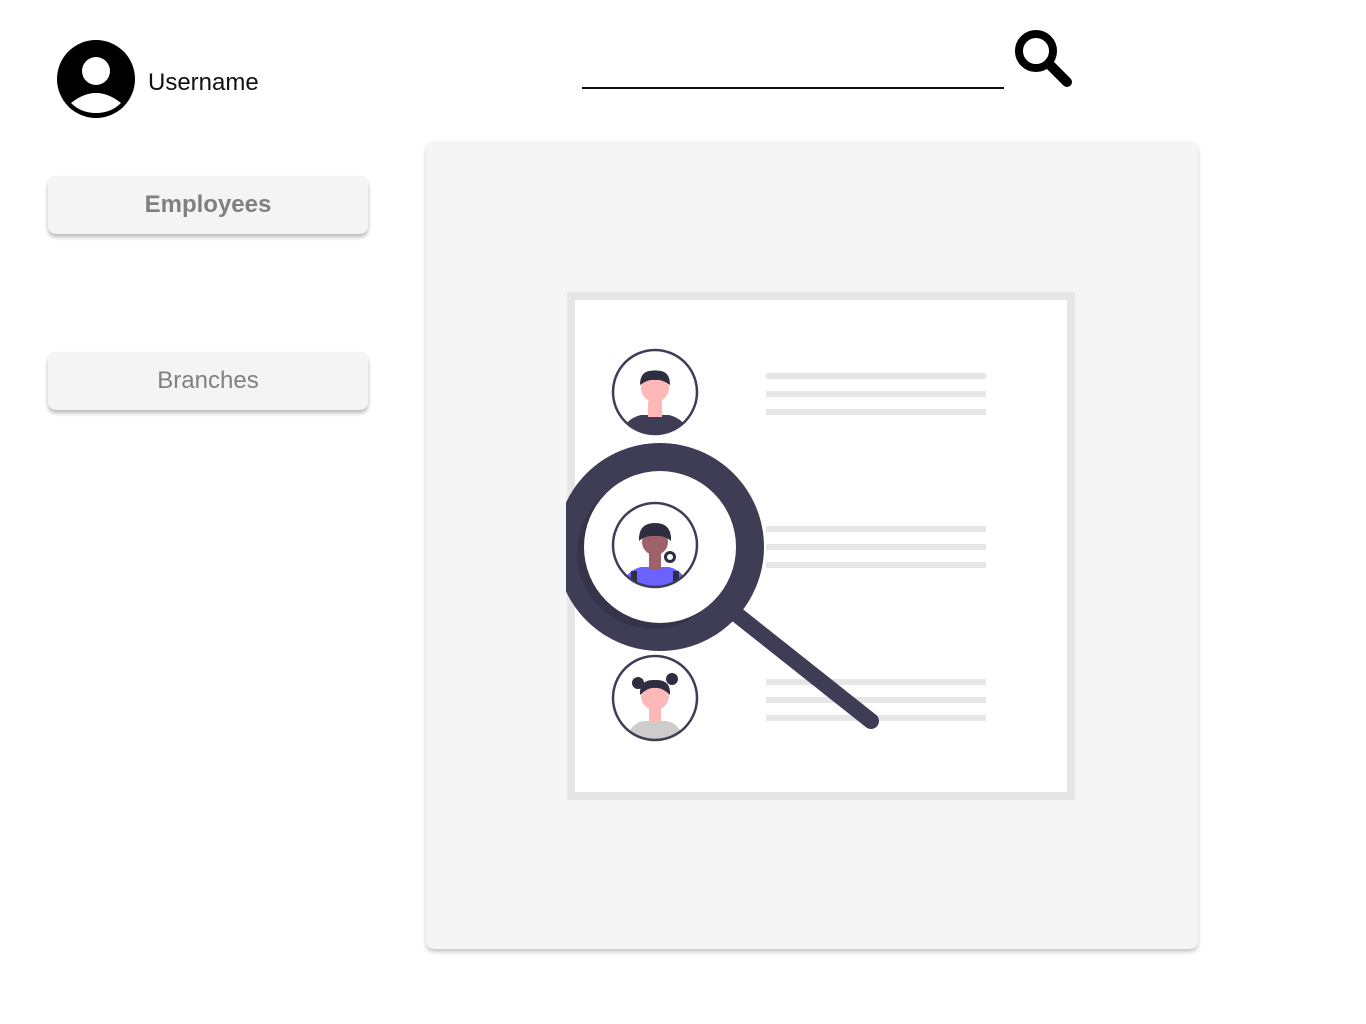 This screenshot has height=1024, width=1366. What do you see at coordinates (1042, 58) in the screenshot?
I see `search-icon` at bounding box center [1042, 58].